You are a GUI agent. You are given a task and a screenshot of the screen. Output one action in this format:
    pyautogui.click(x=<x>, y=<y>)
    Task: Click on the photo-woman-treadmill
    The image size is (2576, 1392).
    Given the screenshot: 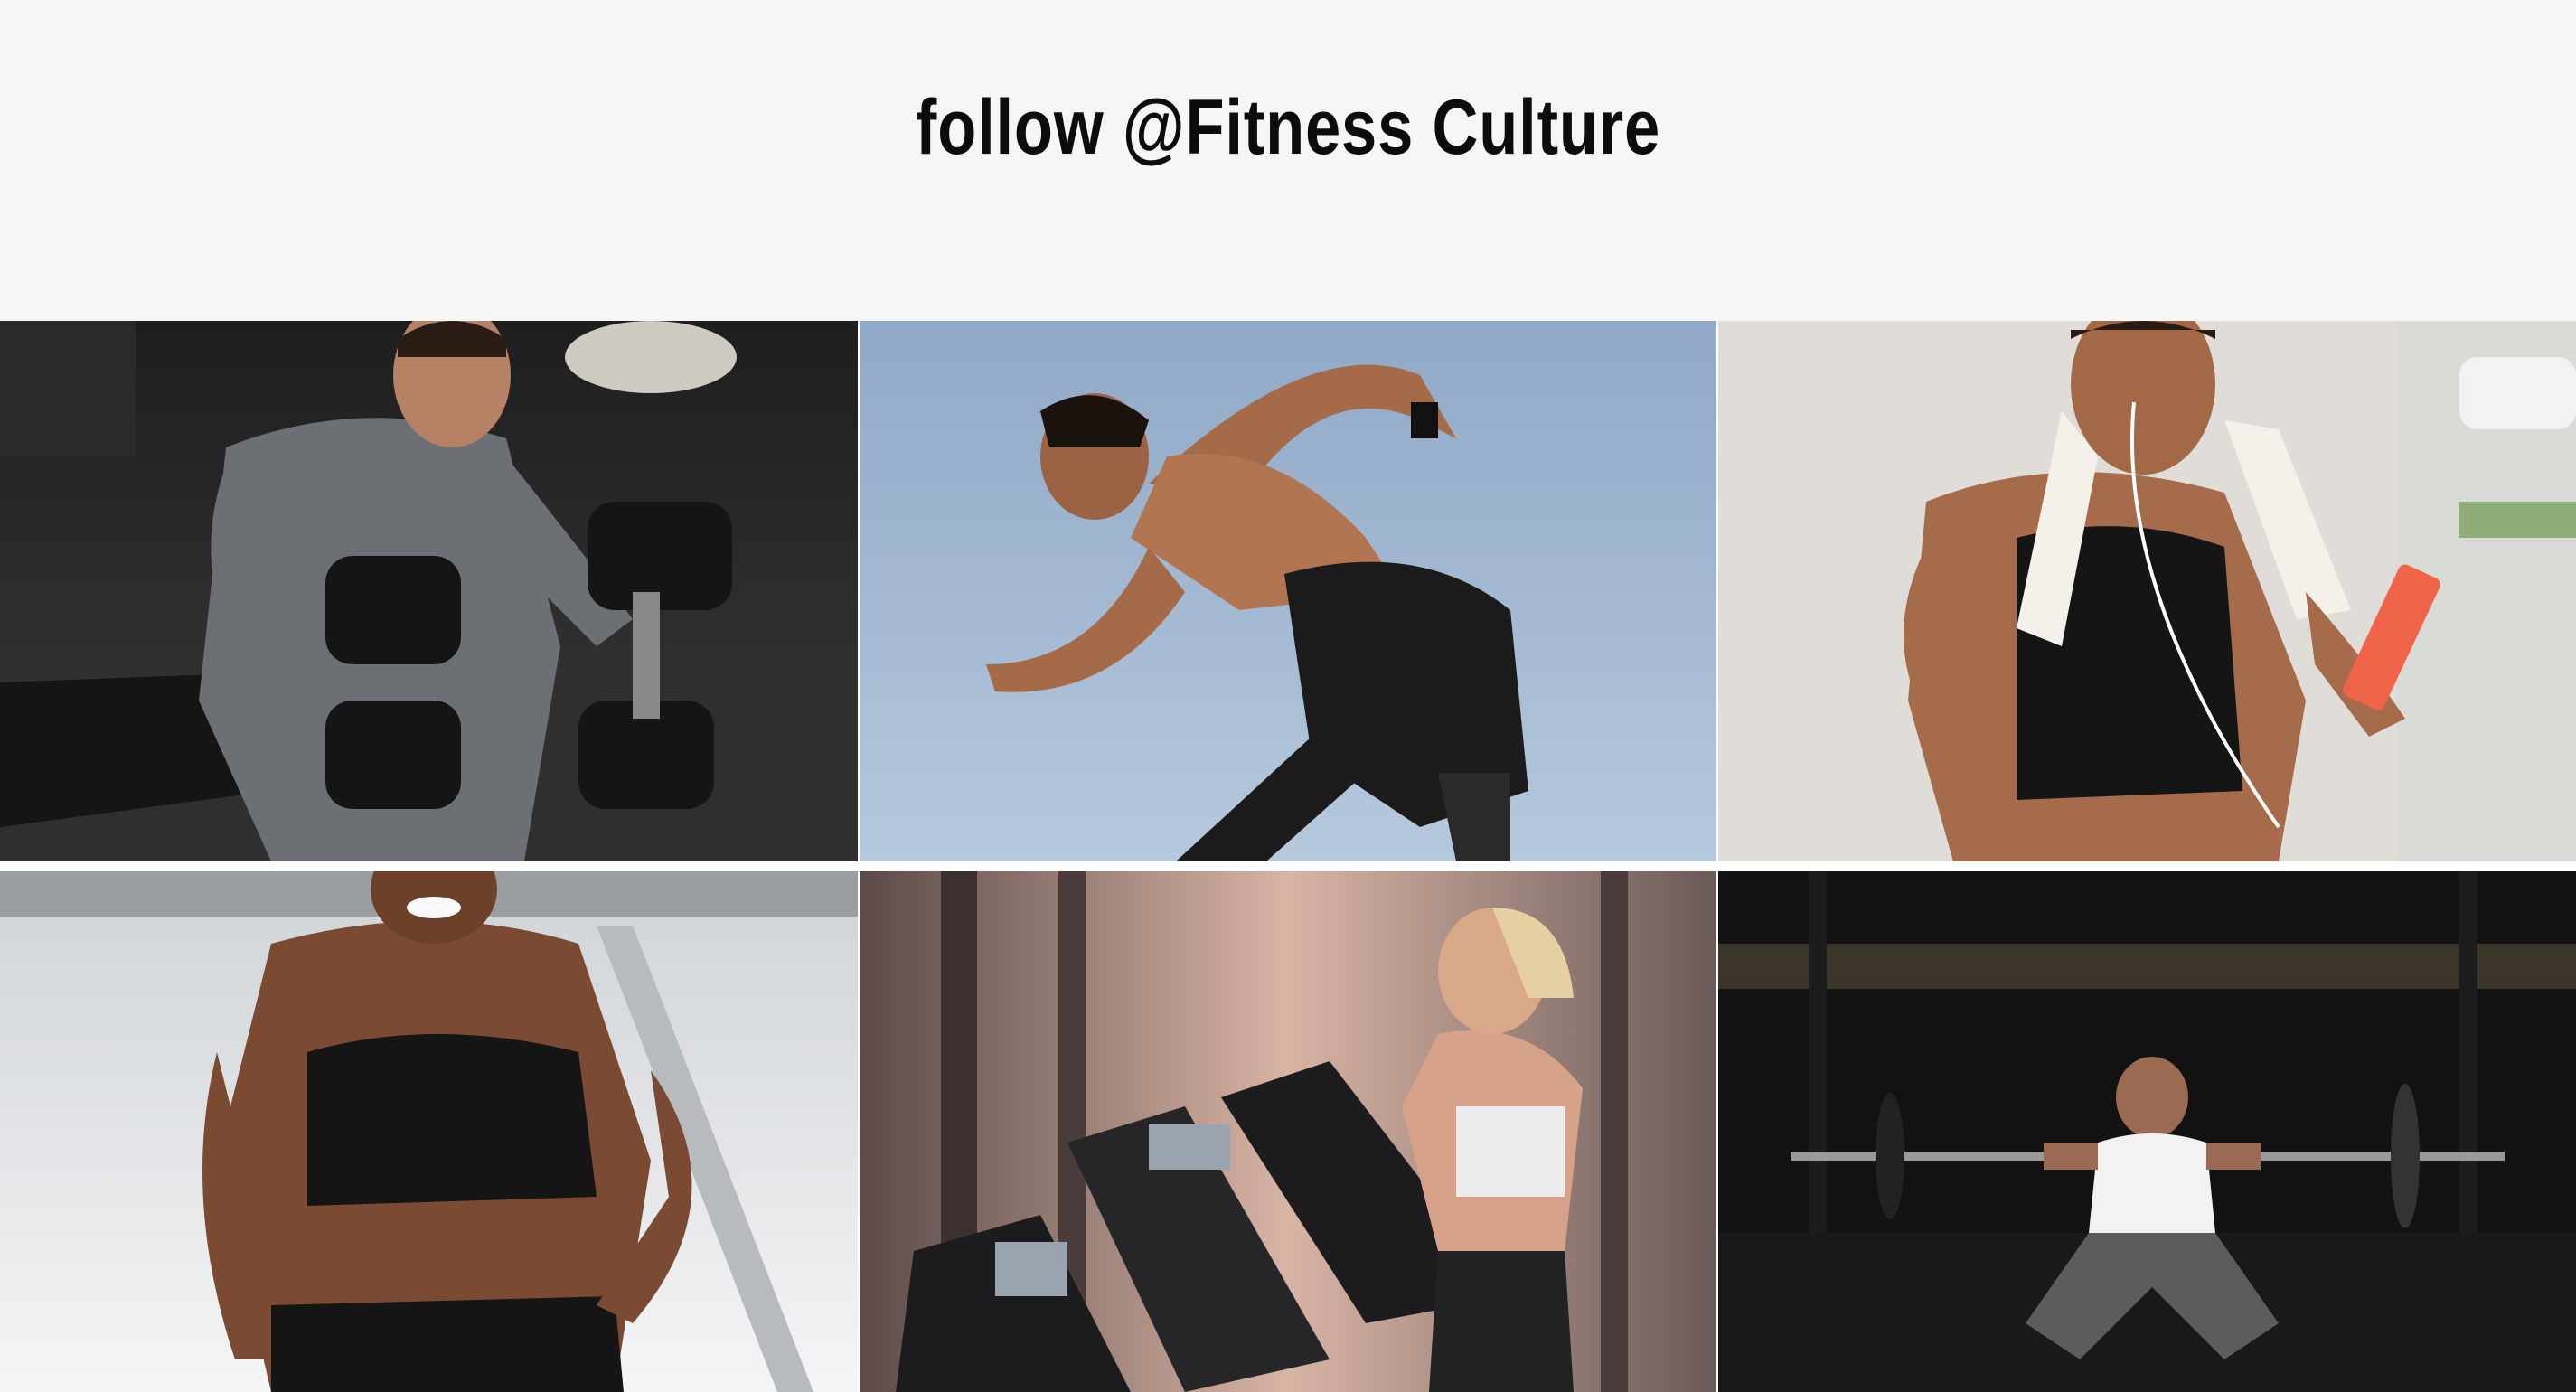 What is the action you would take?
    pyautogui.click(x=1288, y=1131)
    